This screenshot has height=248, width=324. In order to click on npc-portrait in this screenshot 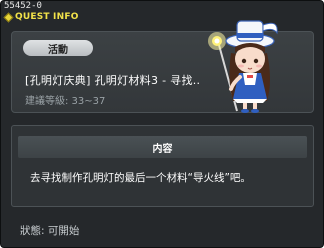, I will do `click(243, 66)`.